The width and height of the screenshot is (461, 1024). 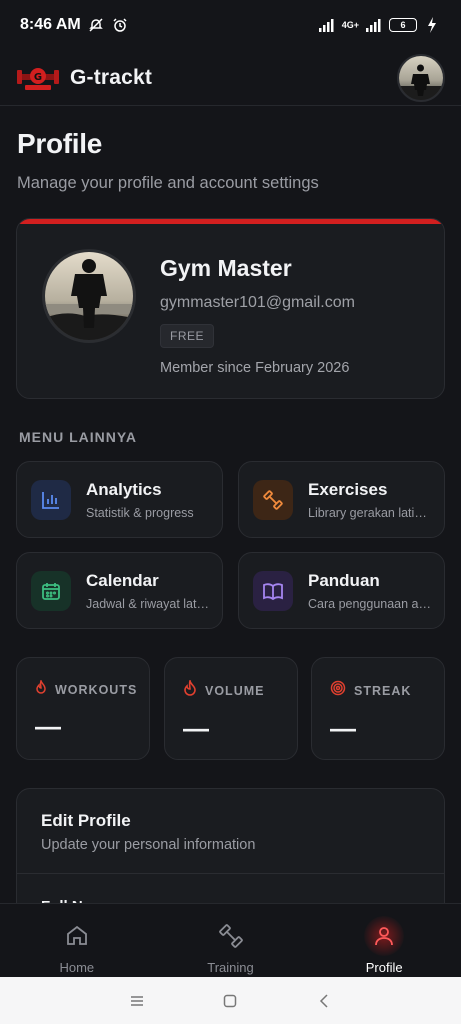 I want to click on stat-label: VOLUME, so click(x=235, y=690).